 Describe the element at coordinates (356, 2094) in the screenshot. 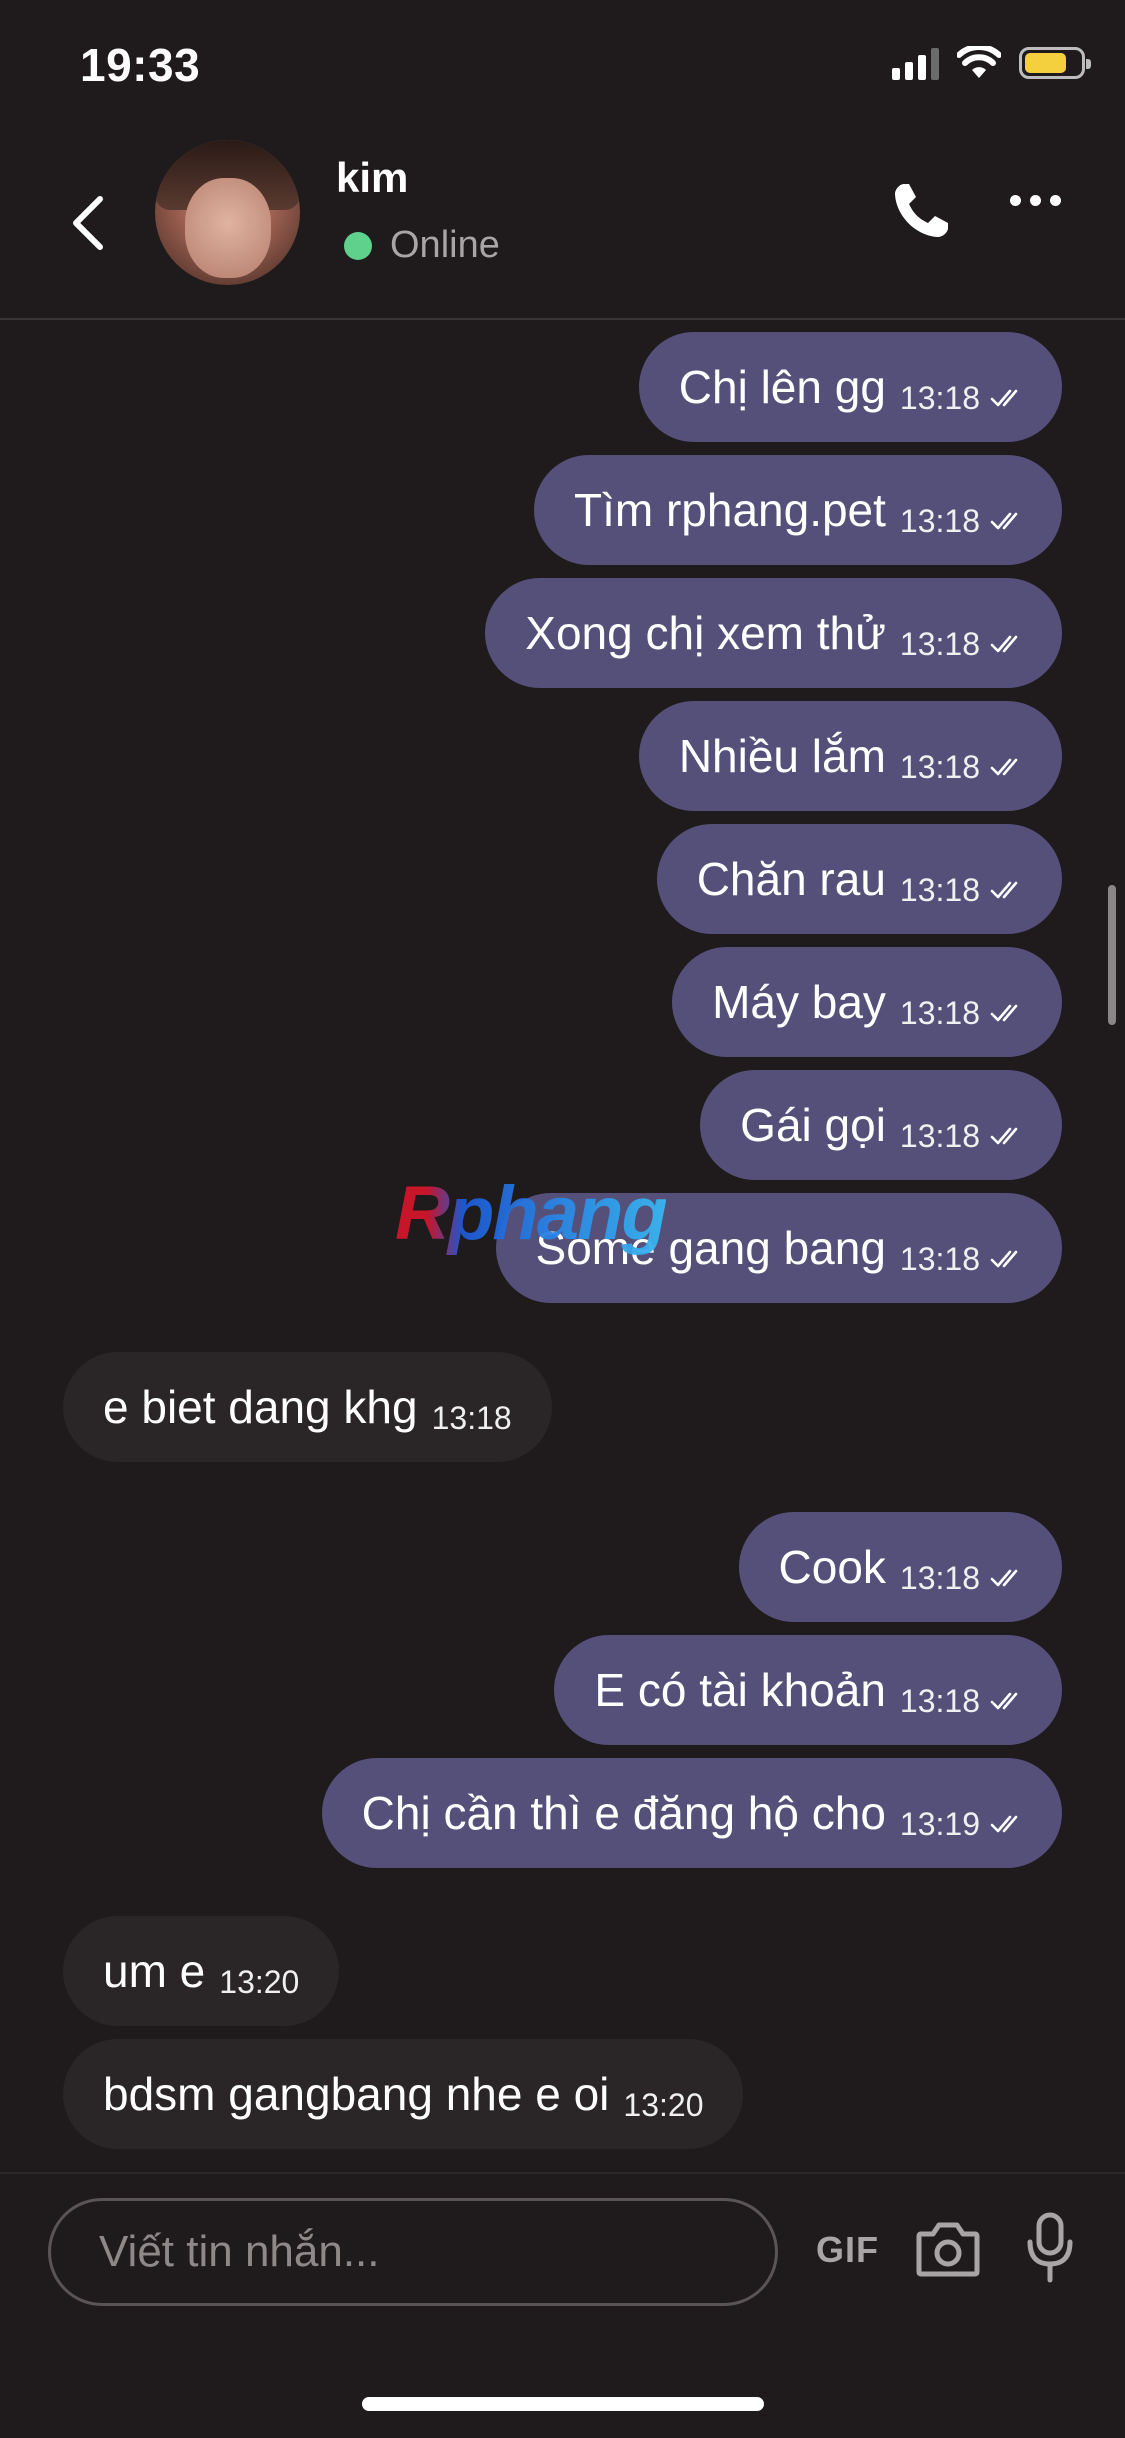

I see `message-text: bdsm gangbang nhe e oi` at that location.